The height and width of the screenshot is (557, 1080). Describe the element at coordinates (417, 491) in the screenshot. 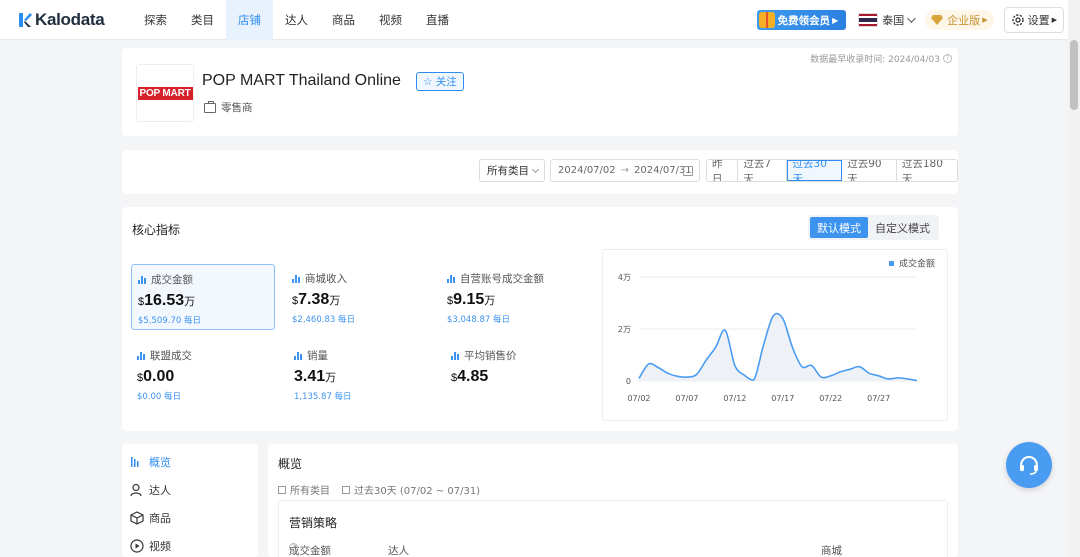

I see `overview-range-label: 过去30天 (07/02 ~ 07/31)` at that location.